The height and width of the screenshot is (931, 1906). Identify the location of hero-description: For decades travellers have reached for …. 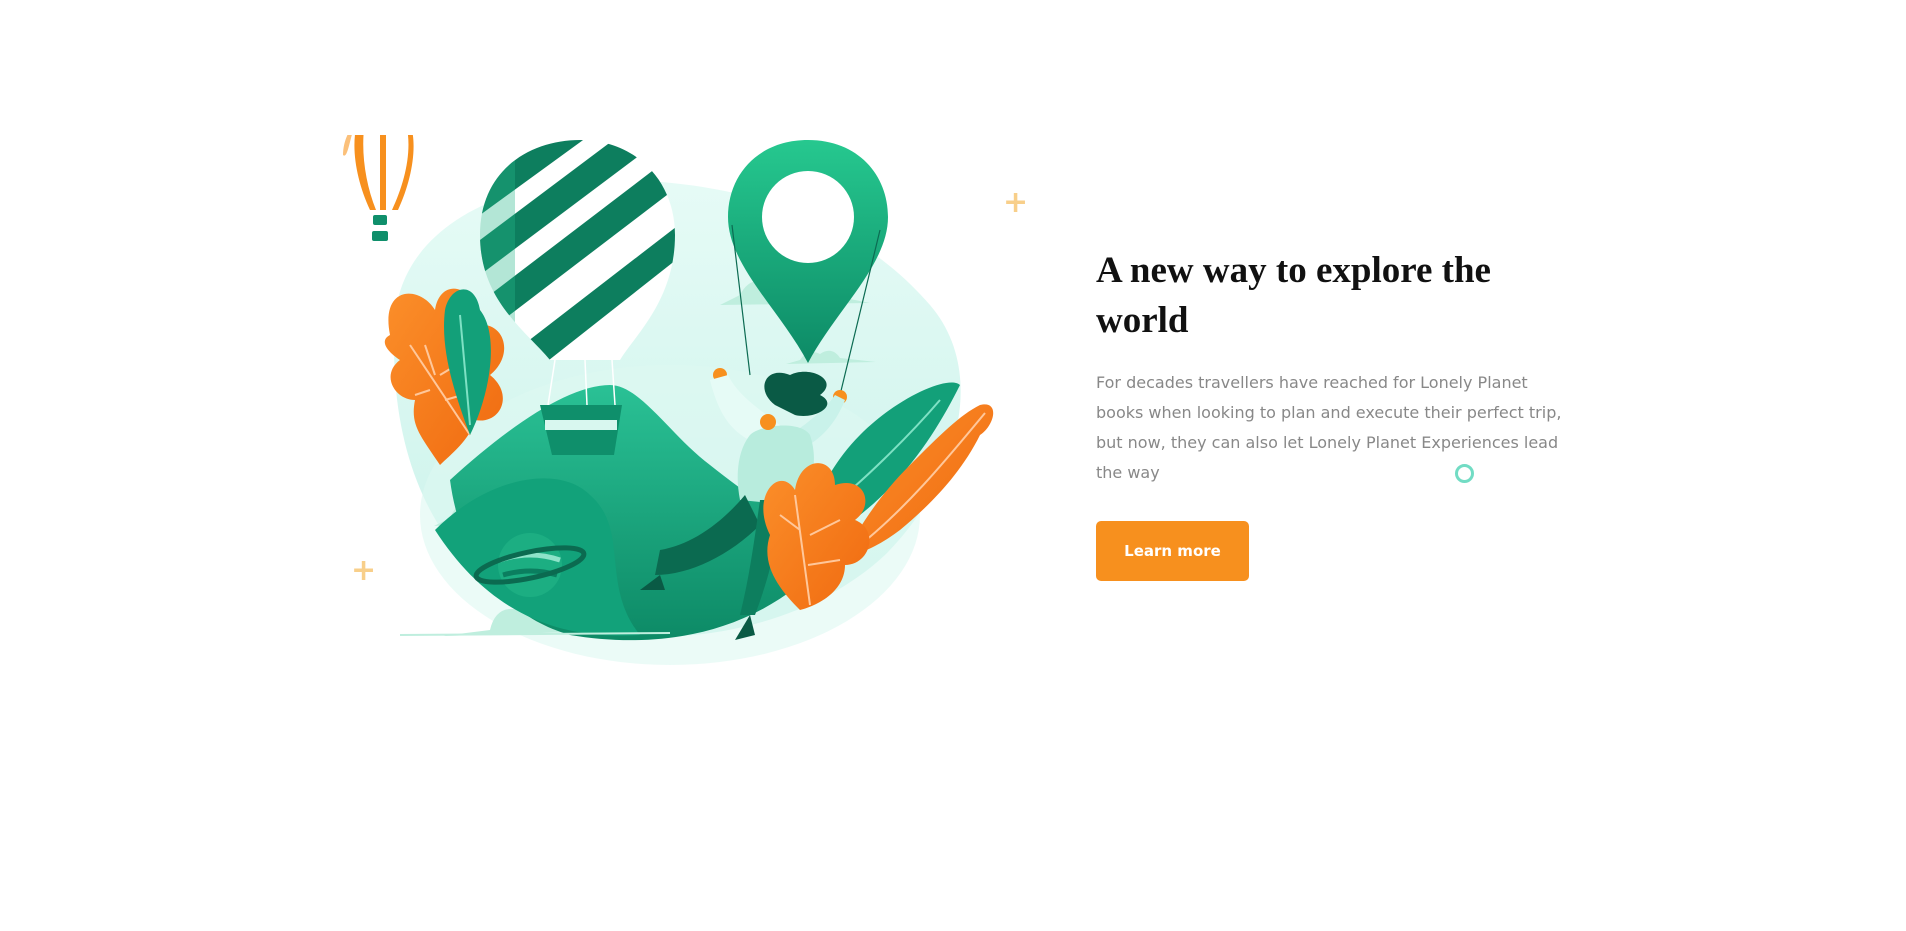
(1329, 427).